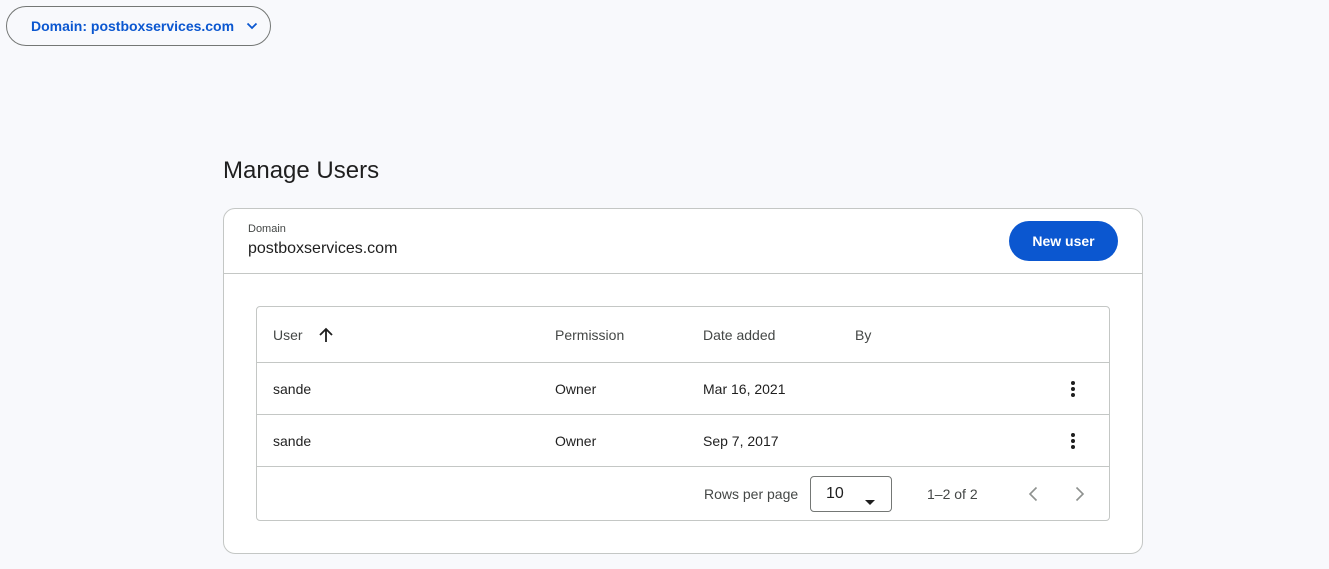 This screenshot has width=1329, height=569. I want to click on card-header: Domain postboxservices.com New user, so click(683, 241).